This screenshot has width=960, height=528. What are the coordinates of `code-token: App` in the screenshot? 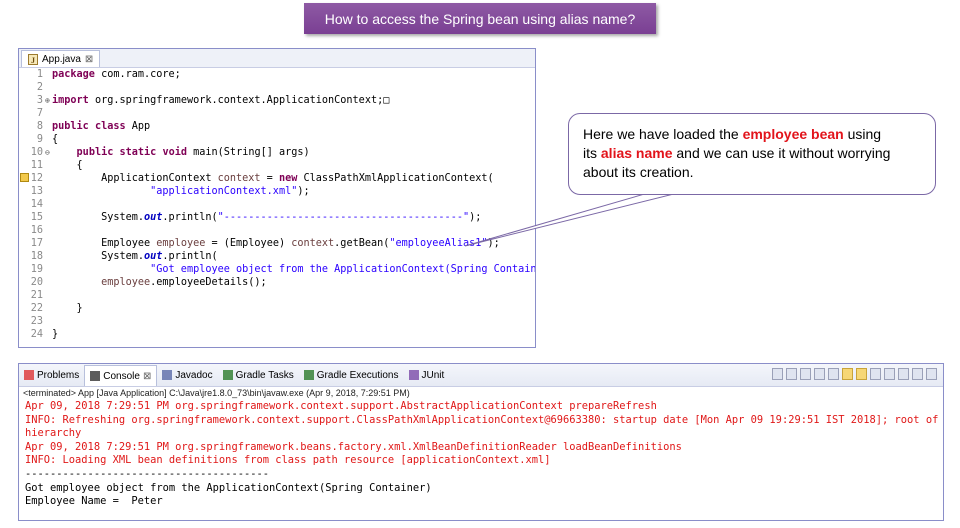 It's located at (138, 126).